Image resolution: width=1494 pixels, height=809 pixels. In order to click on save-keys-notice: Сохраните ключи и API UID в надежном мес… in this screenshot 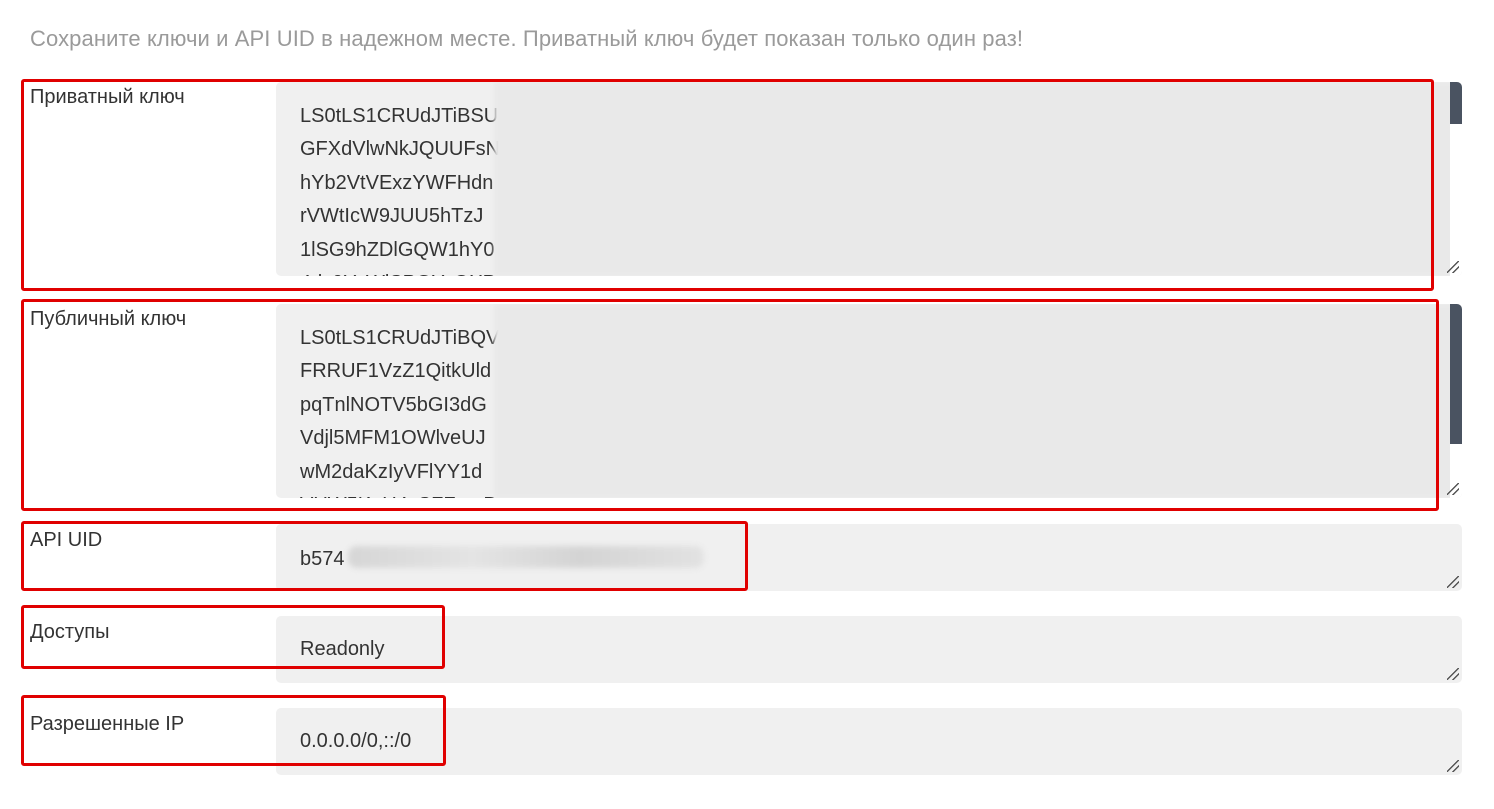, I will do `click(527, 38)`.